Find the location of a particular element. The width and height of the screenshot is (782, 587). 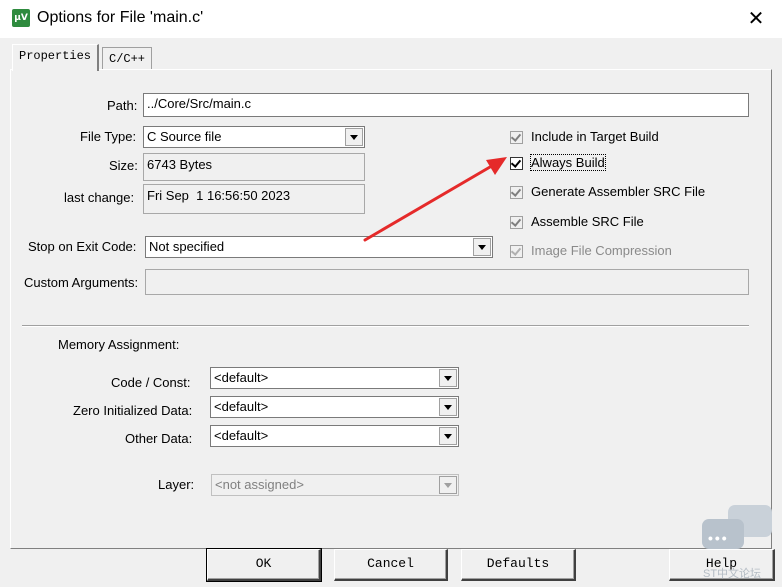

watermark-text: ST中文论坛 is located at coordinates (732, 574).